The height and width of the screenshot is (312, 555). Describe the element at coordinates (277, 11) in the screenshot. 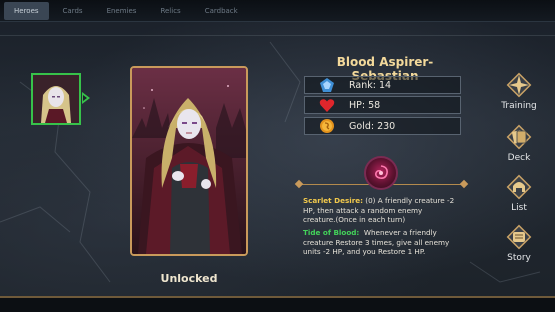

I see `top-tab-bar: Heroes Cards Enemies Relics Cardback` at that location.